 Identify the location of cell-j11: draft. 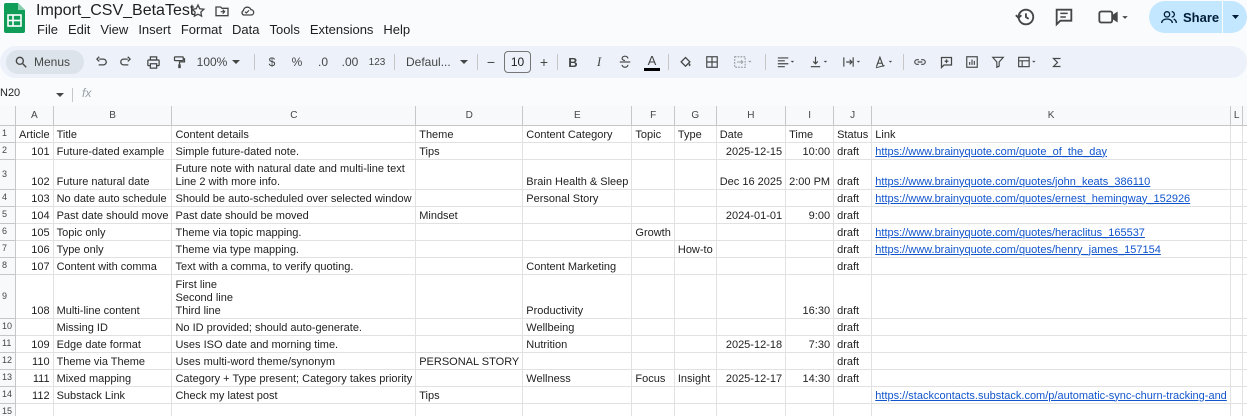
(853, 344).